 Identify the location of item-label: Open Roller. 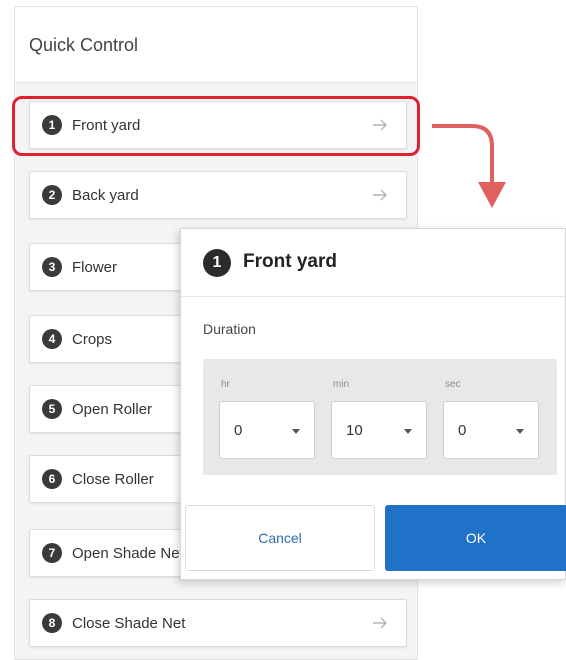
(112, 409).